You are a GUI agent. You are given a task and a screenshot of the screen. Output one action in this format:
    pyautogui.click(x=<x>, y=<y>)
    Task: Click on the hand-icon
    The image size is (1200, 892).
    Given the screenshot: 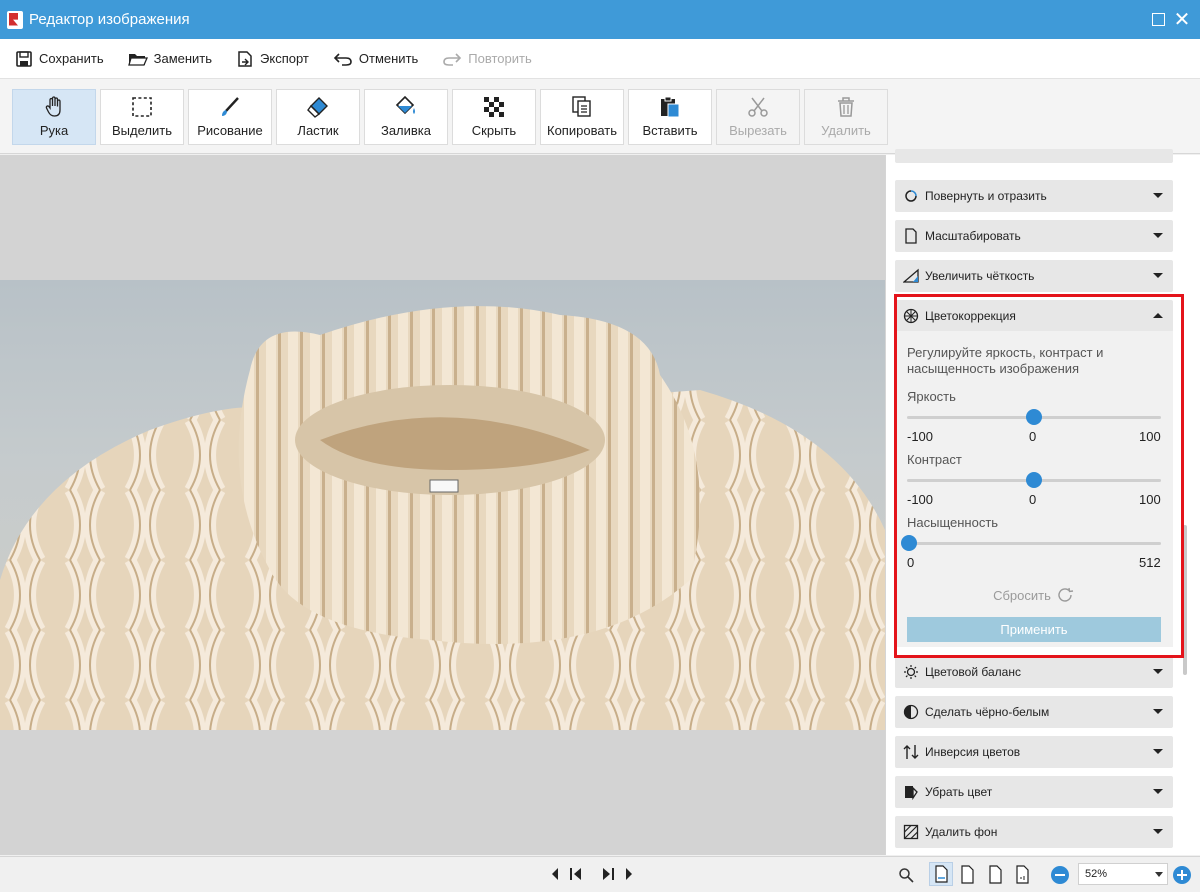 What is the action you would take?
    pyautogui.click(x=53, y=106)
    